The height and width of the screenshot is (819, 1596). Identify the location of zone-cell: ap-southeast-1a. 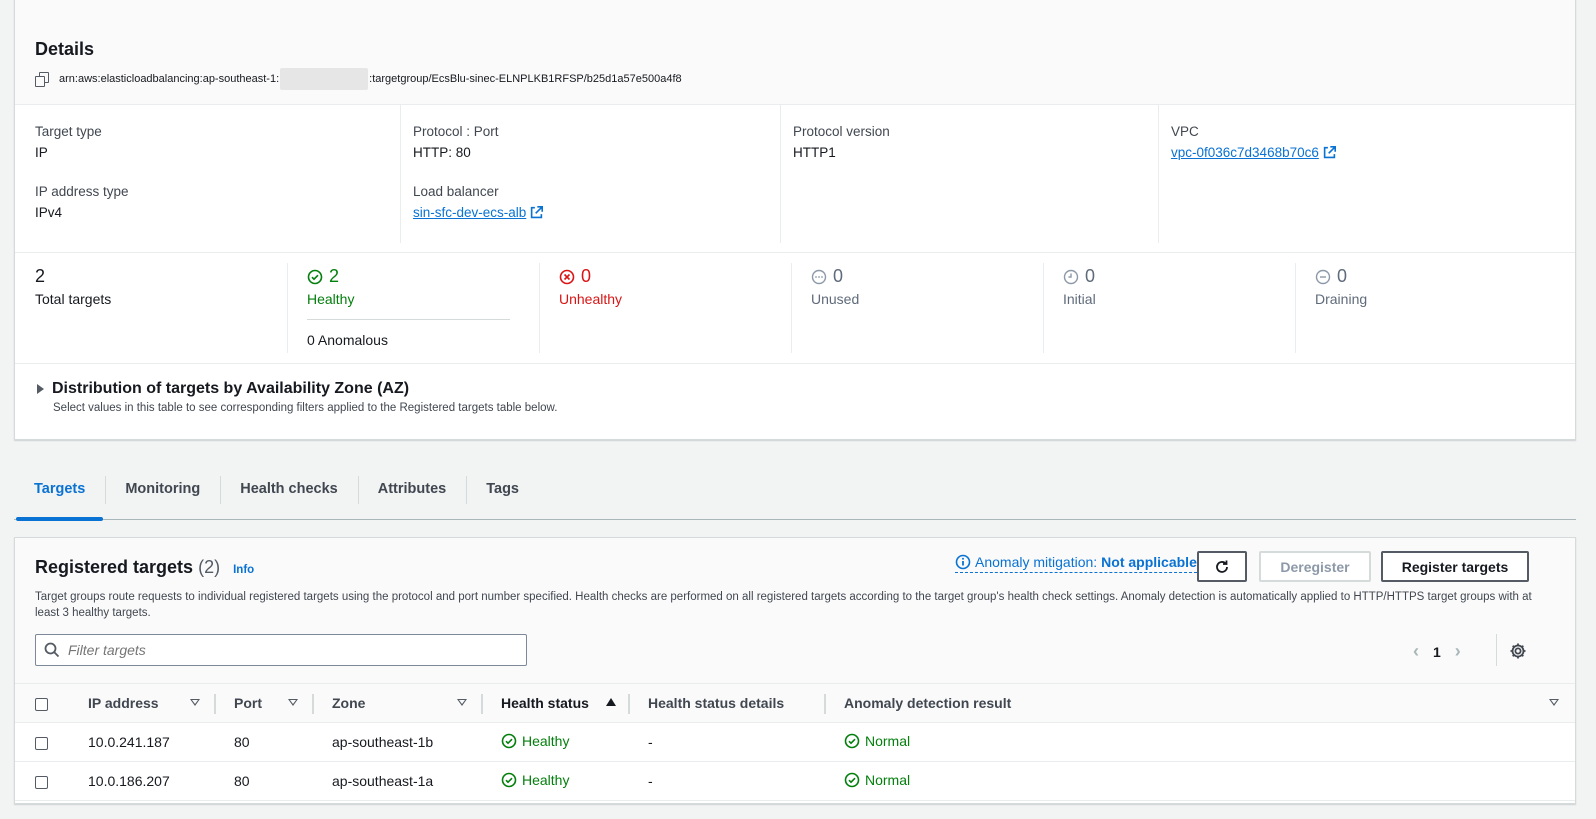
(398, 781).